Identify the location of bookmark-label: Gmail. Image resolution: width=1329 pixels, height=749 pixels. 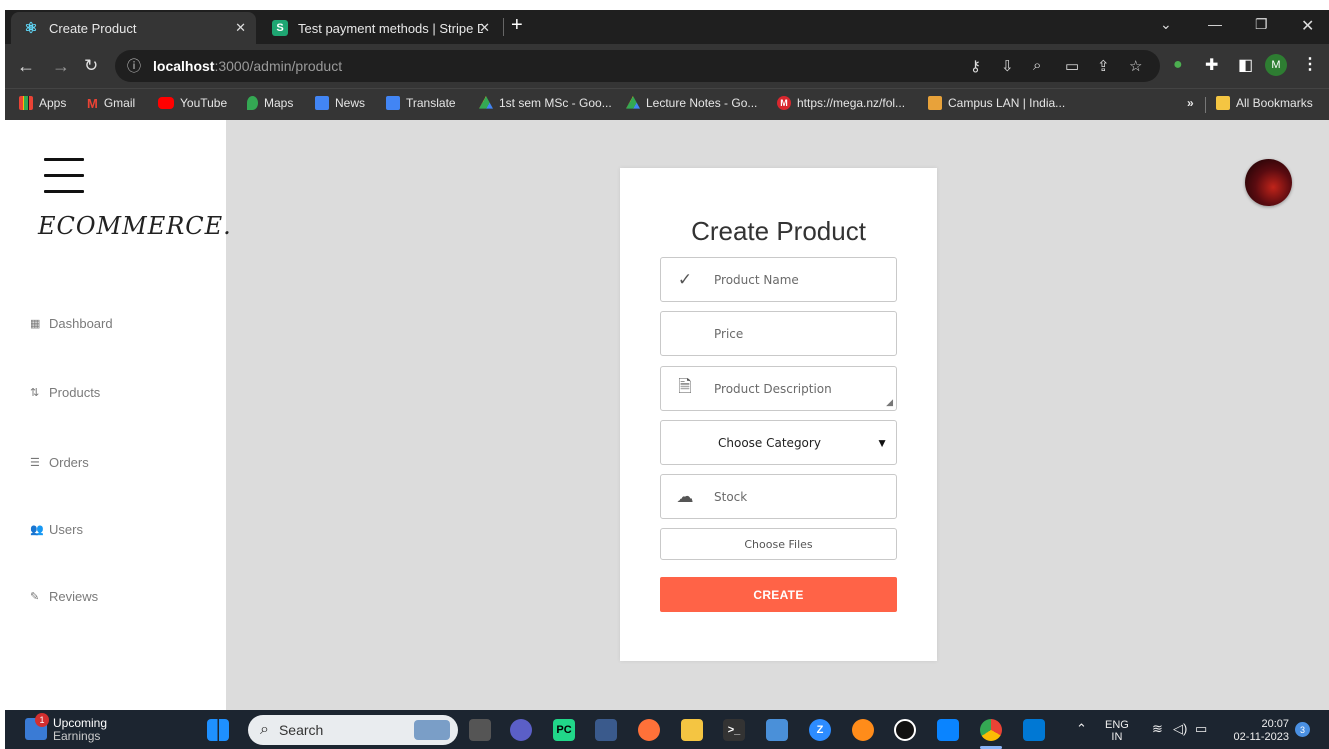
(119, 103).